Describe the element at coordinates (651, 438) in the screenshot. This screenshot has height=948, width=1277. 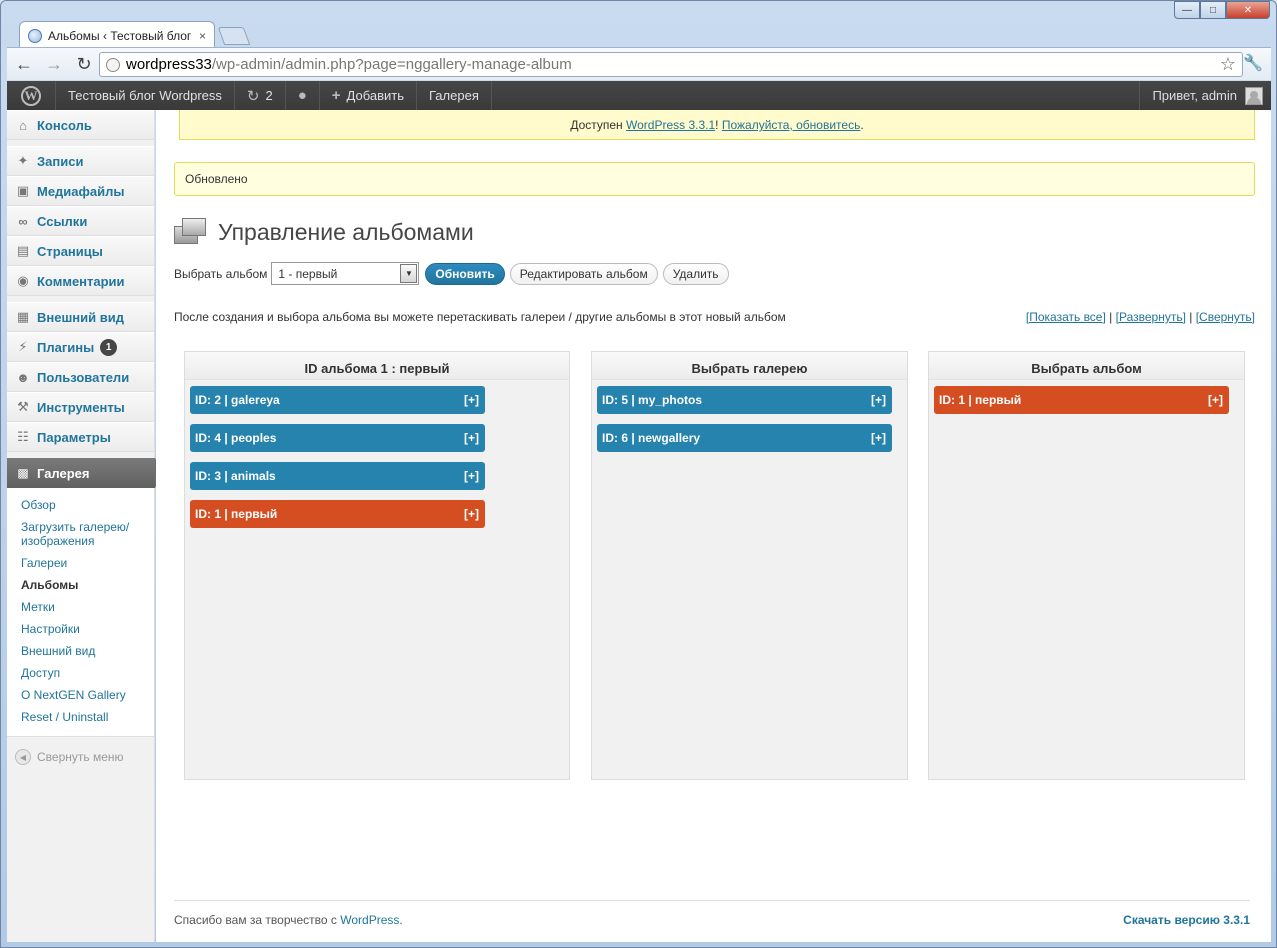
I see `item-label: ID: 6 | newgallery` at that location.